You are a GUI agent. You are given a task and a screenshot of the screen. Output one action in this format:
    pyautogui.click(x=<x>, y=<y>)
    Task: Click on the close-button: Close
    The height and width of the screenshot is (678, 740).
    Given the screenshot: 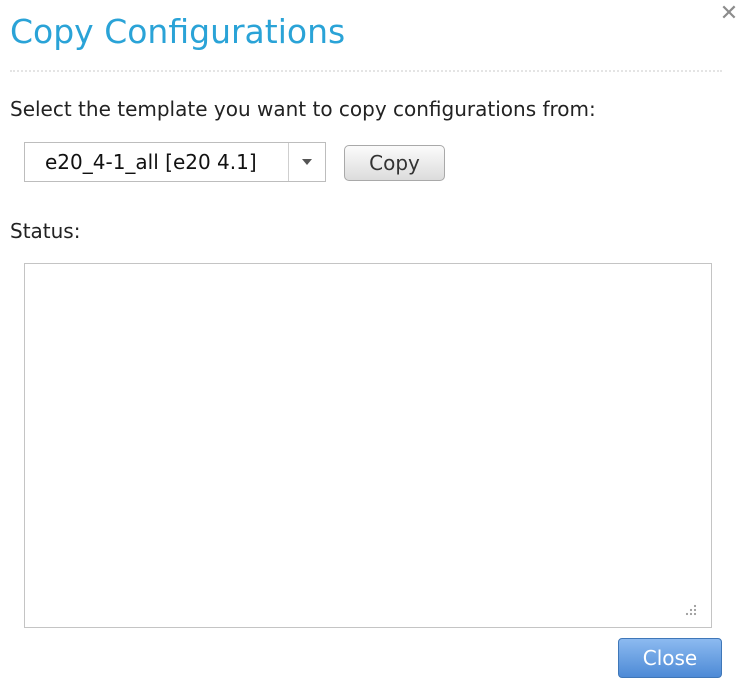 What is the action you would take?
    pyautogui.click(x=670, y=658)
    